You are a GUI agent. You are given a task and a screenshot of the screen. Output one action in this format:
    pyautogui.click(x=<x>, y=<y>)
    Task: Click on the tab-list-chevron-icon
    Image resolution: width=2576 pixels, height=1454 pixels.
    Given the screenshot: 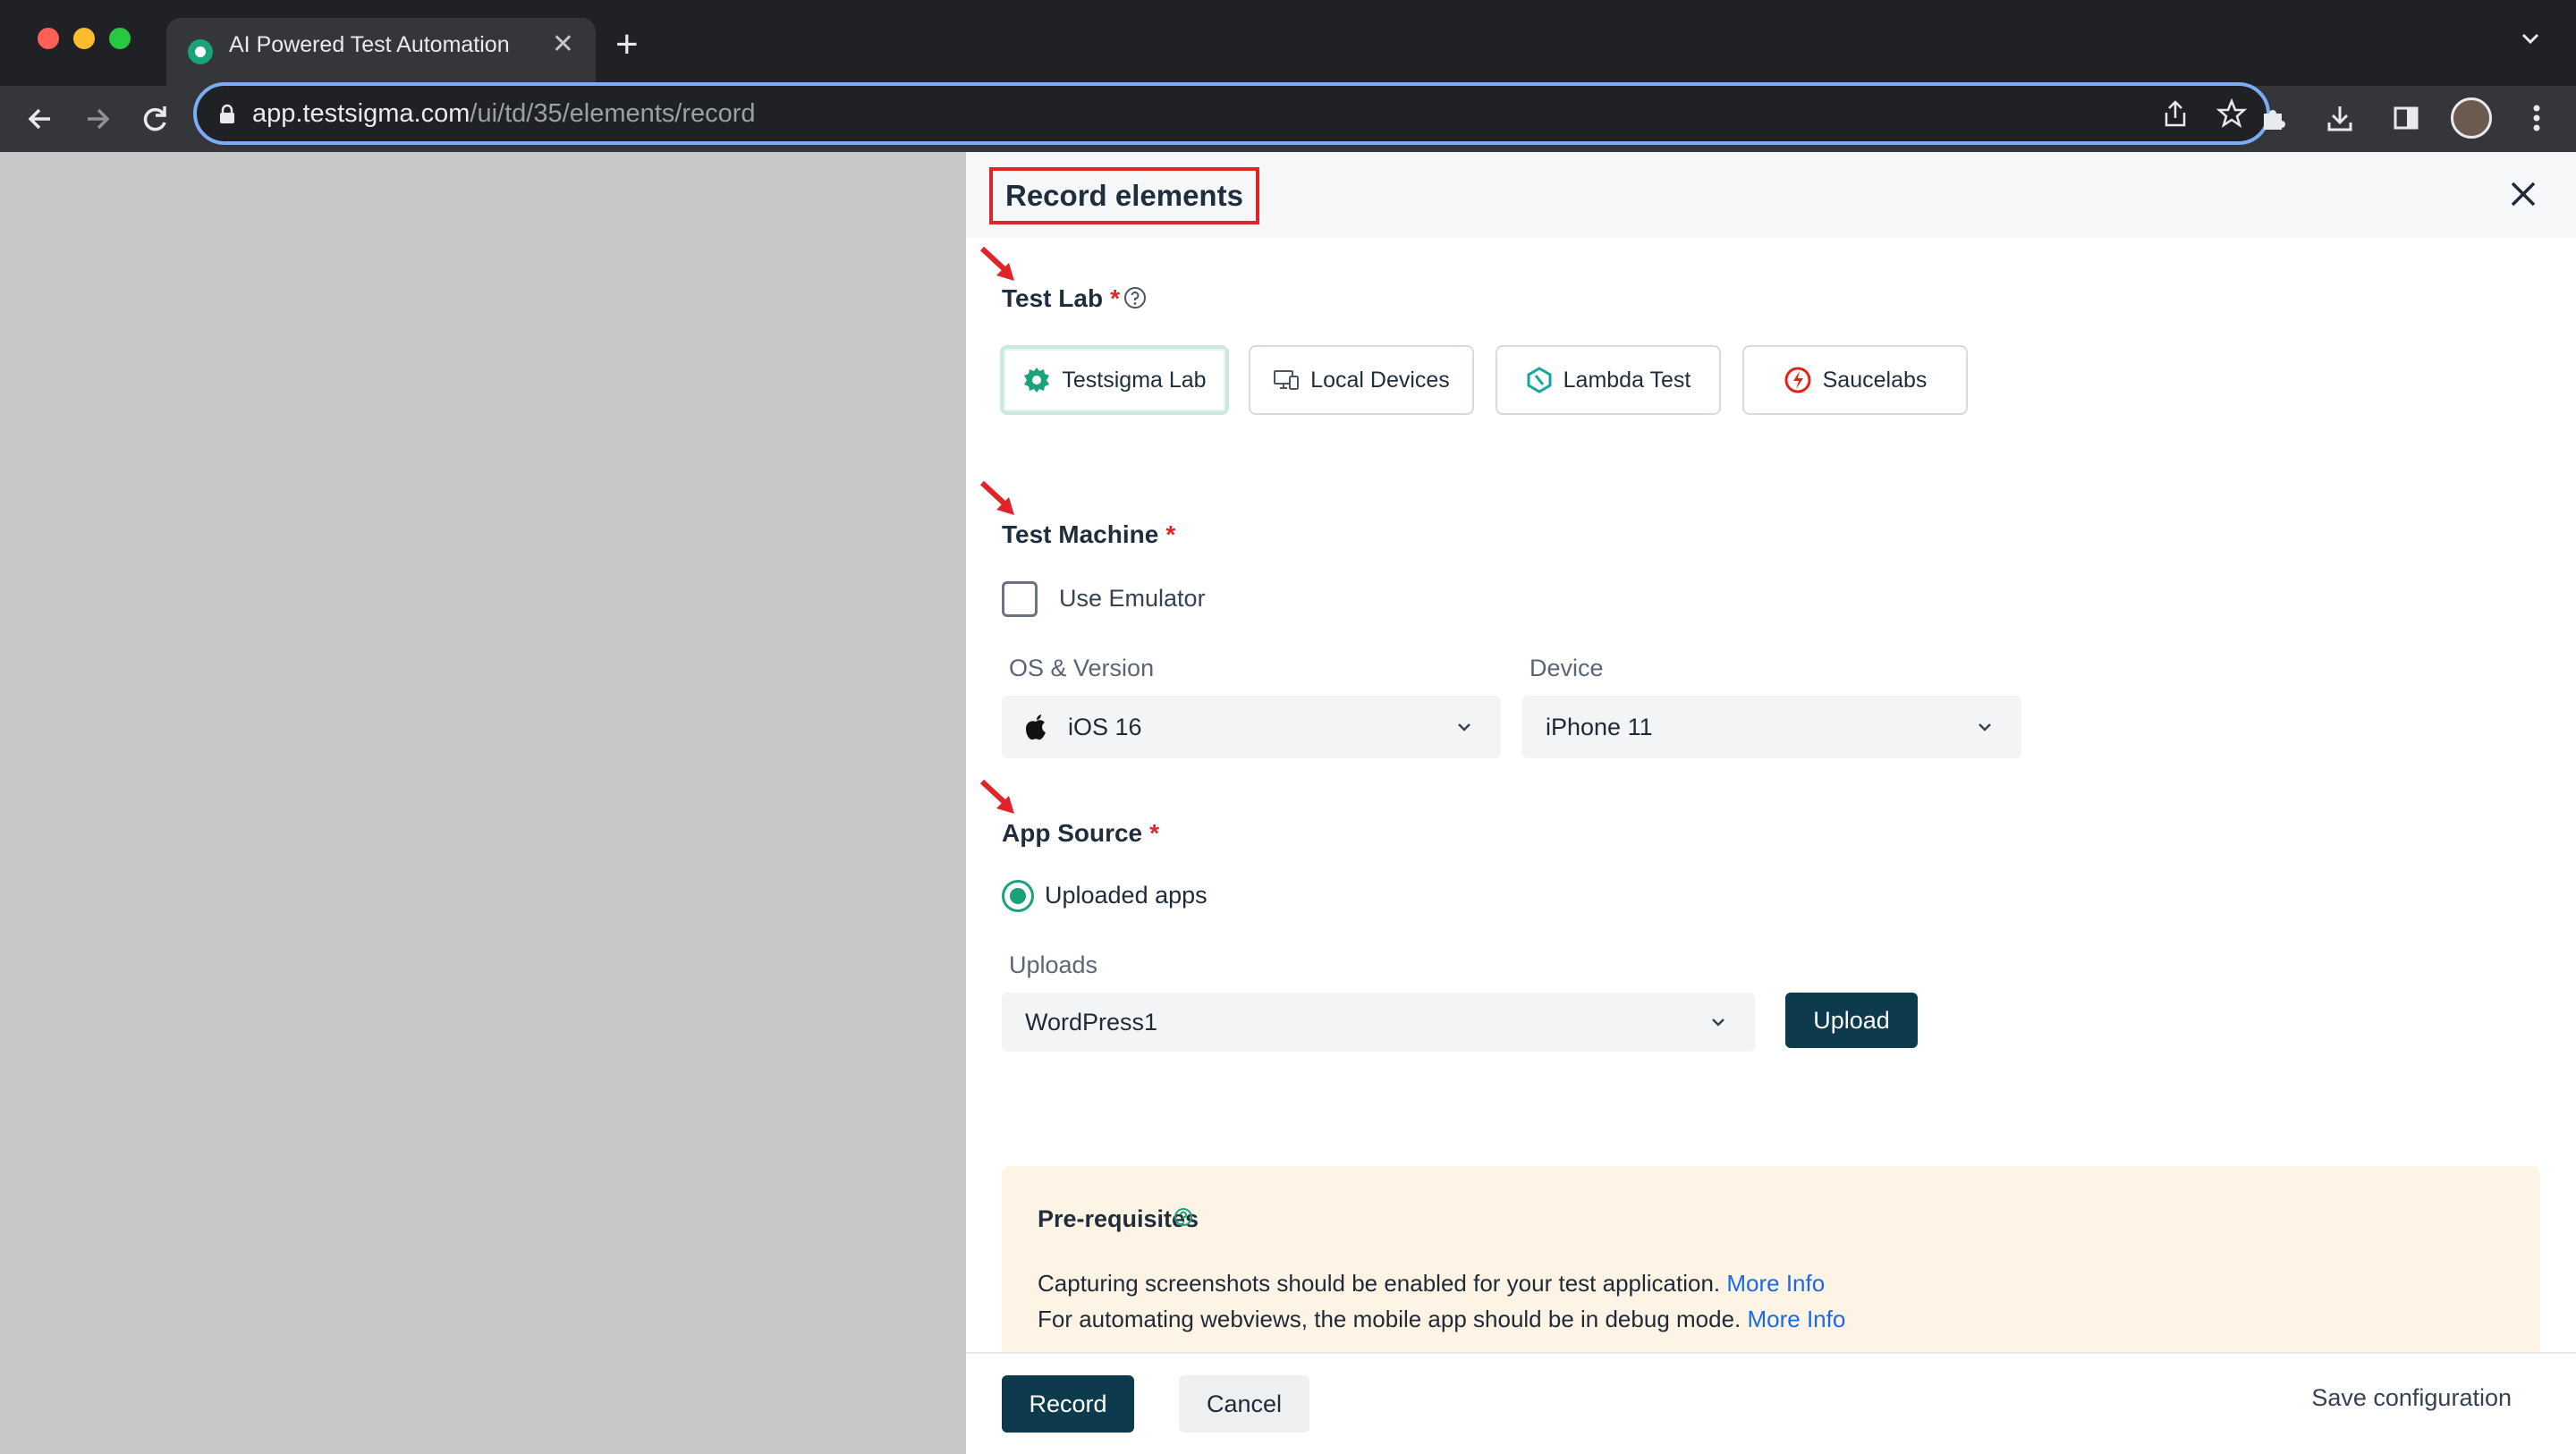 What is the action you would take?
    pyautogui.click(x=2530, y=41)
    